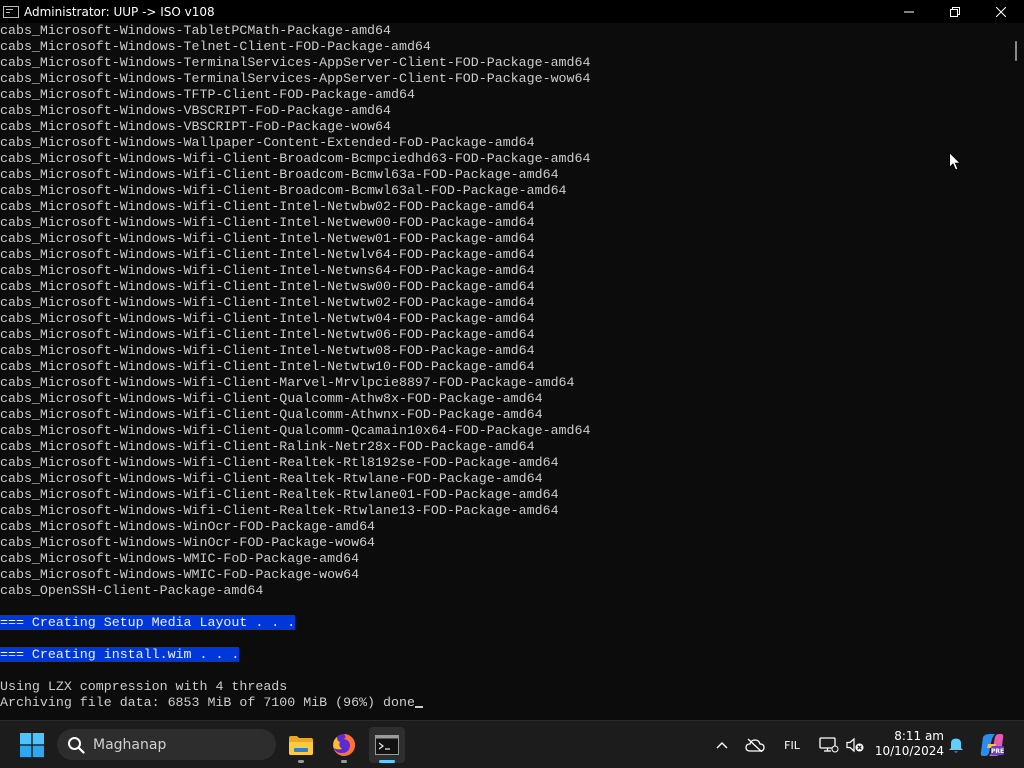 Image resolution: width=1024 pixels, height=768 pixels. Describe the element at coordinates (792, 745) in the screenshot. I see `language-indicator: FIL` at that location.